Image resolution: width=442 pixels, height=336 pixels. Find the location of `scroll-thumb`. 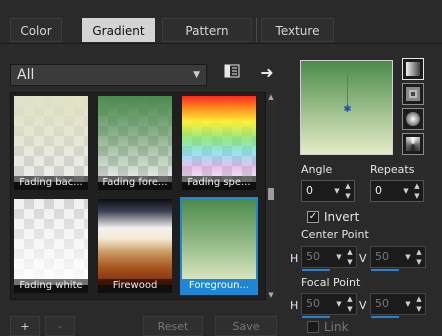

scroll-thumb is located at coordinates (271, 194).